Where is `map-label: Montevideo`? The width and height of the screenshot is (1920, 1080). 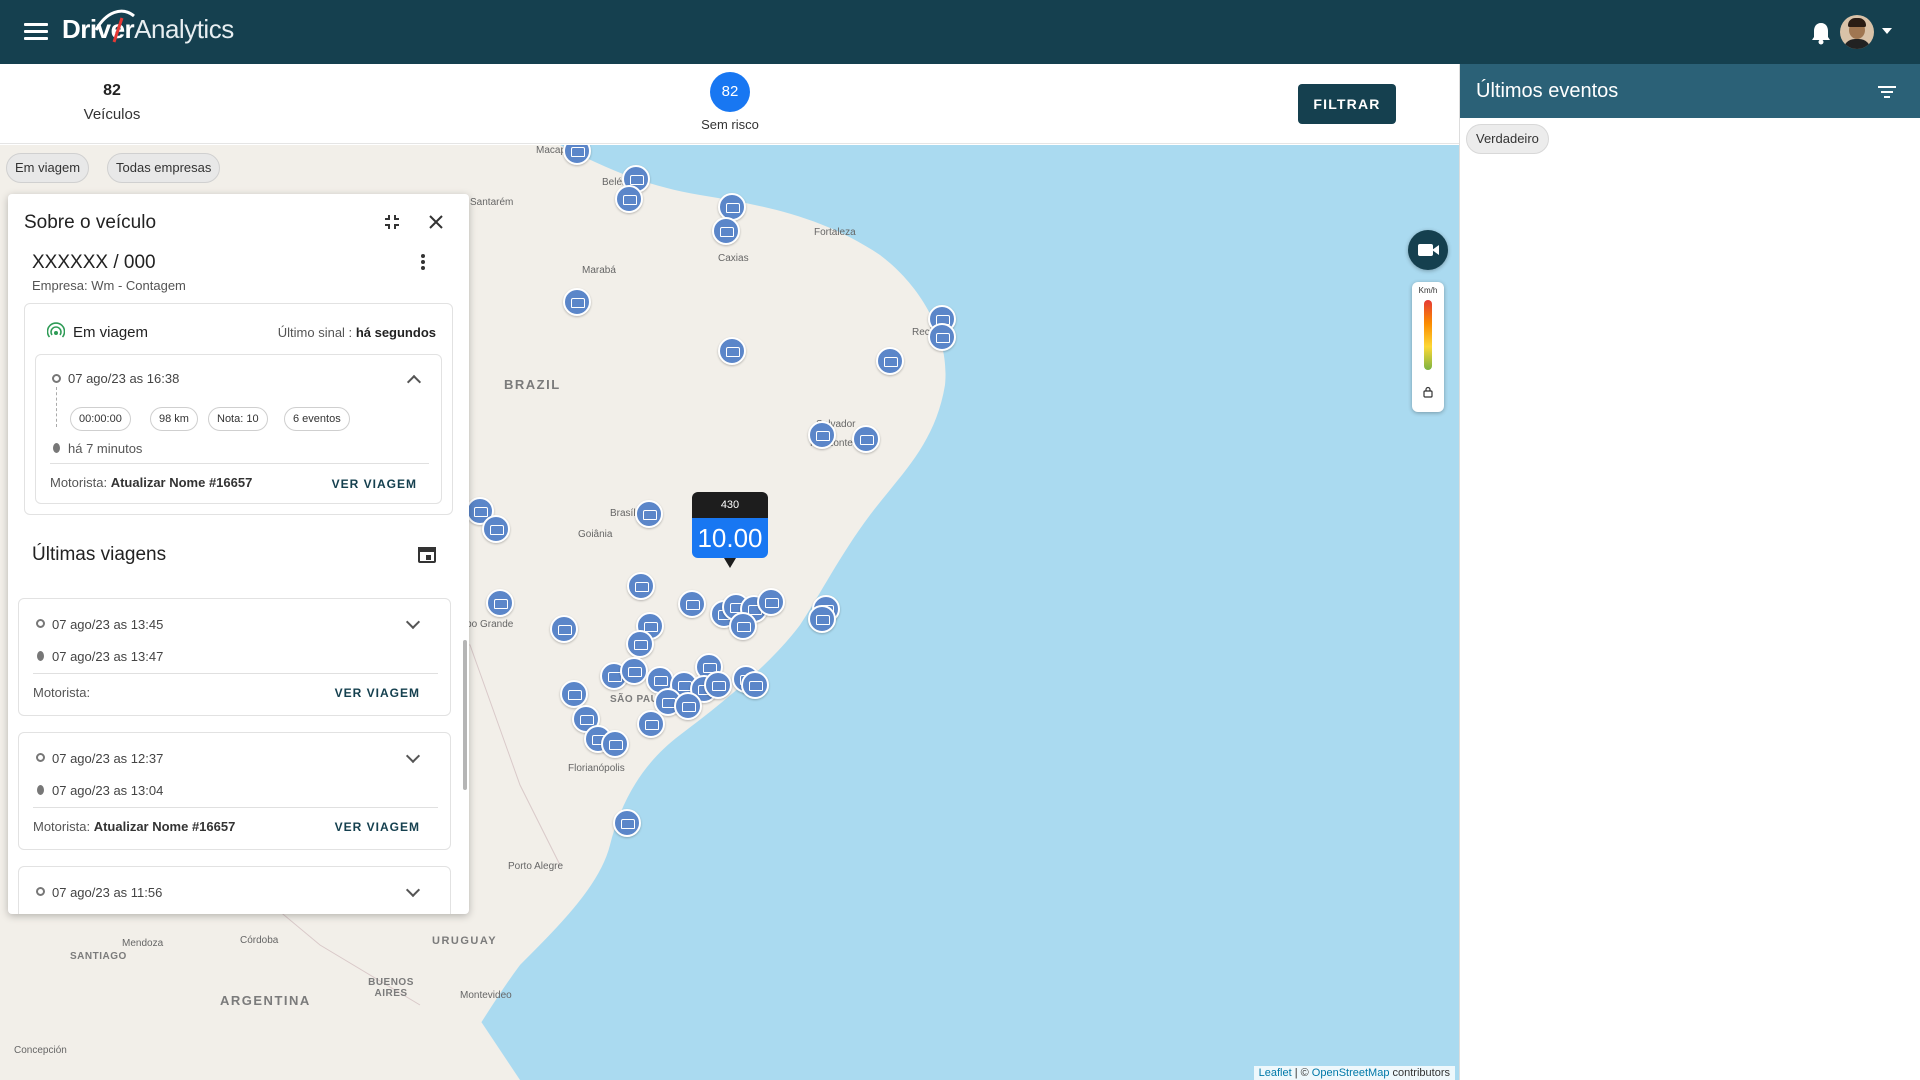 map-label: Montevideo is located at coordinates (486, 995).